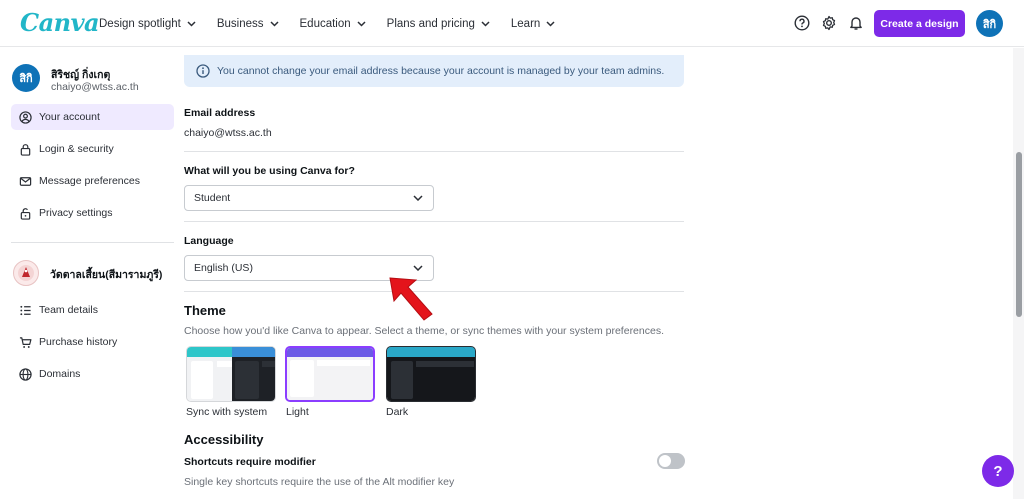  I want to click on email-value: chaiyo@wtss.ac.th, so click(228, 133).